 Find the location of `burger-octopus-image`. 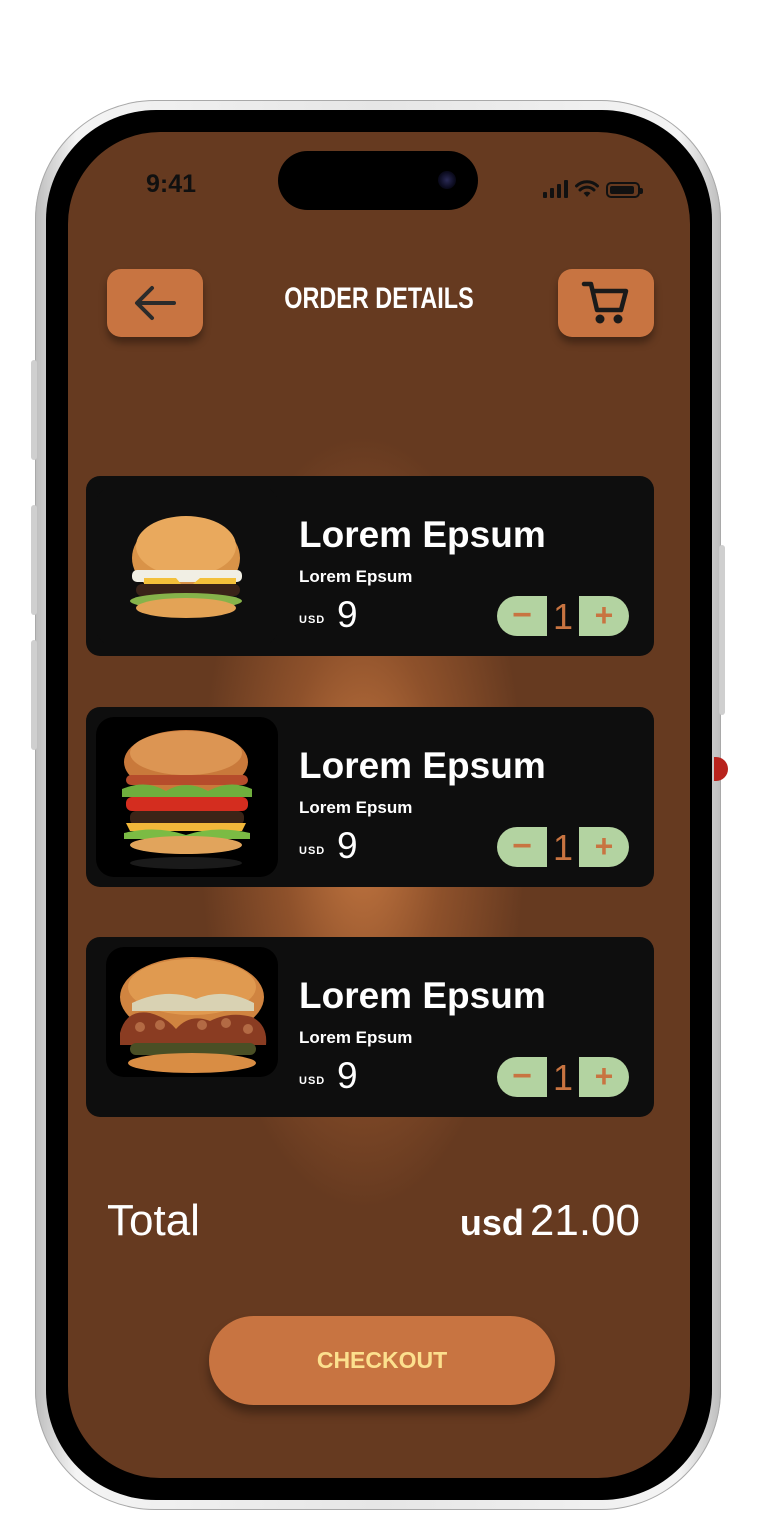

burger-octopus-image is located at coordinates (192, 1012).